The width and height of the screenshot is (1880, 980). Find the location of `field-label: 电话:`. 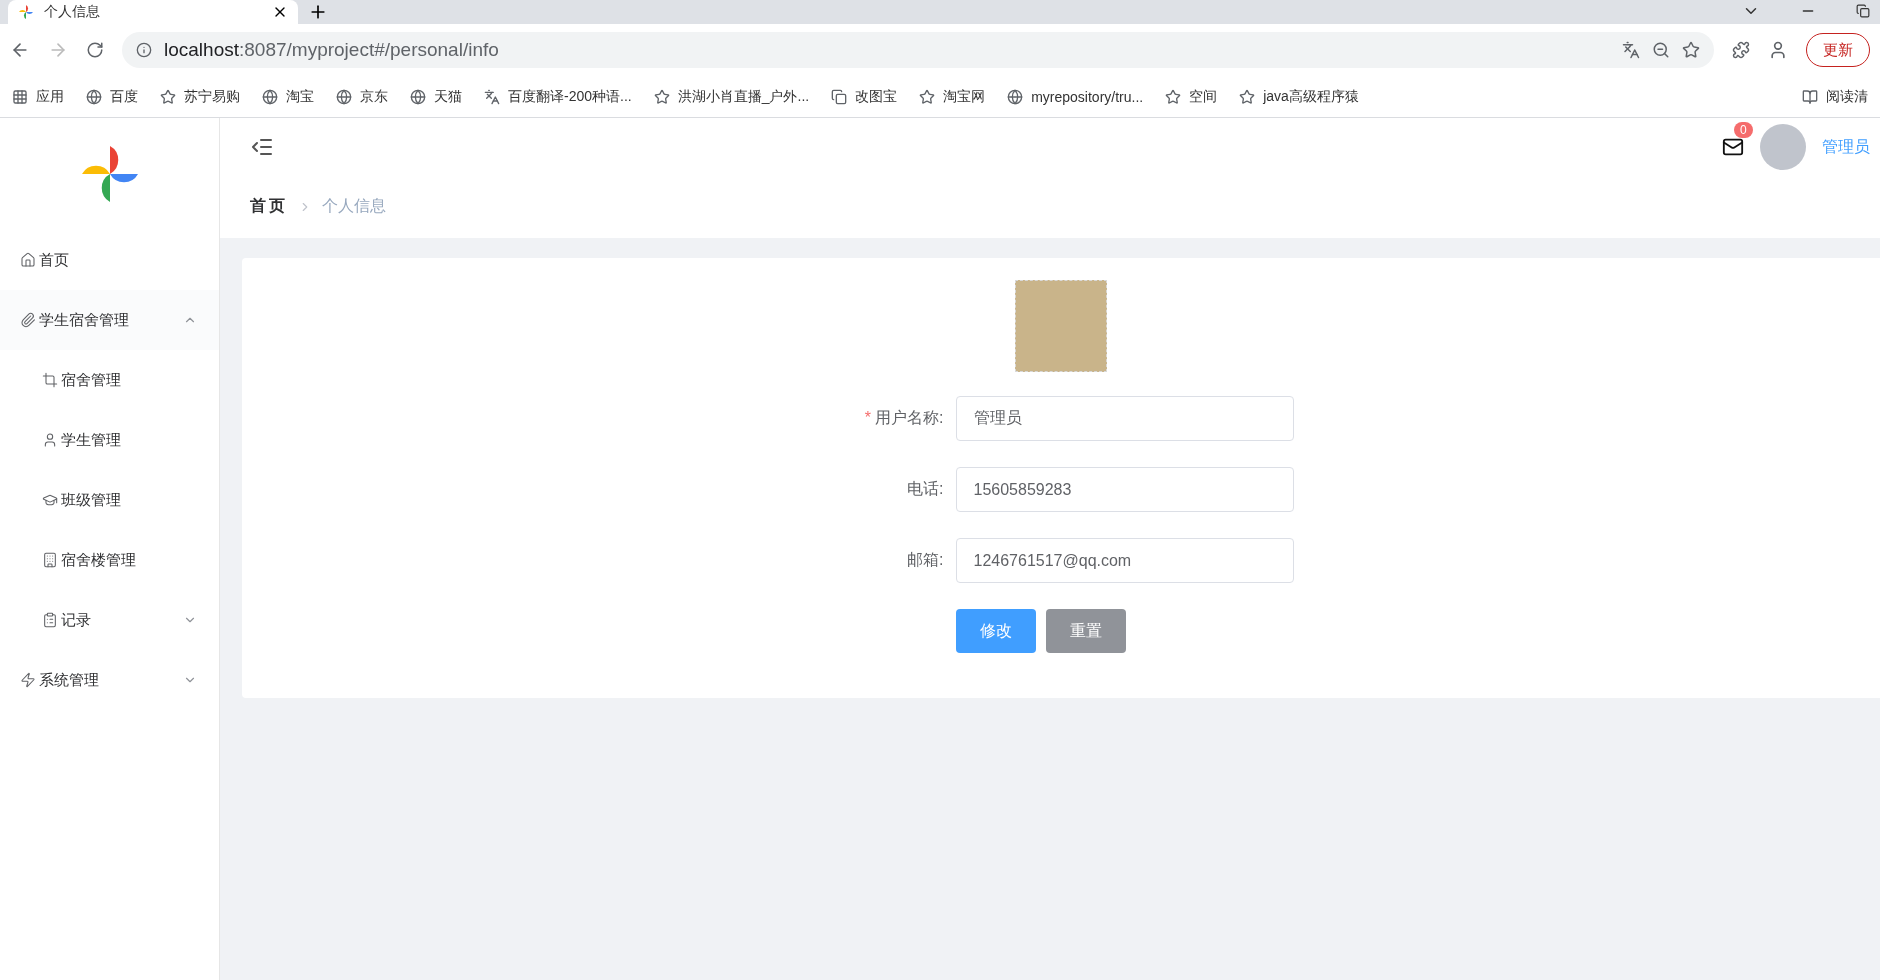

field-label: 电话: is located at coordinates (925, 489).